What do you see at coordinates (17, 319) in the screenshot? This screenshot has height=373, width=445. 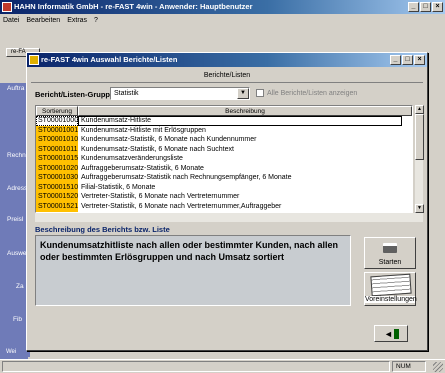 I see `side-item-fibu: Fib` at bounding box center [17, 319].